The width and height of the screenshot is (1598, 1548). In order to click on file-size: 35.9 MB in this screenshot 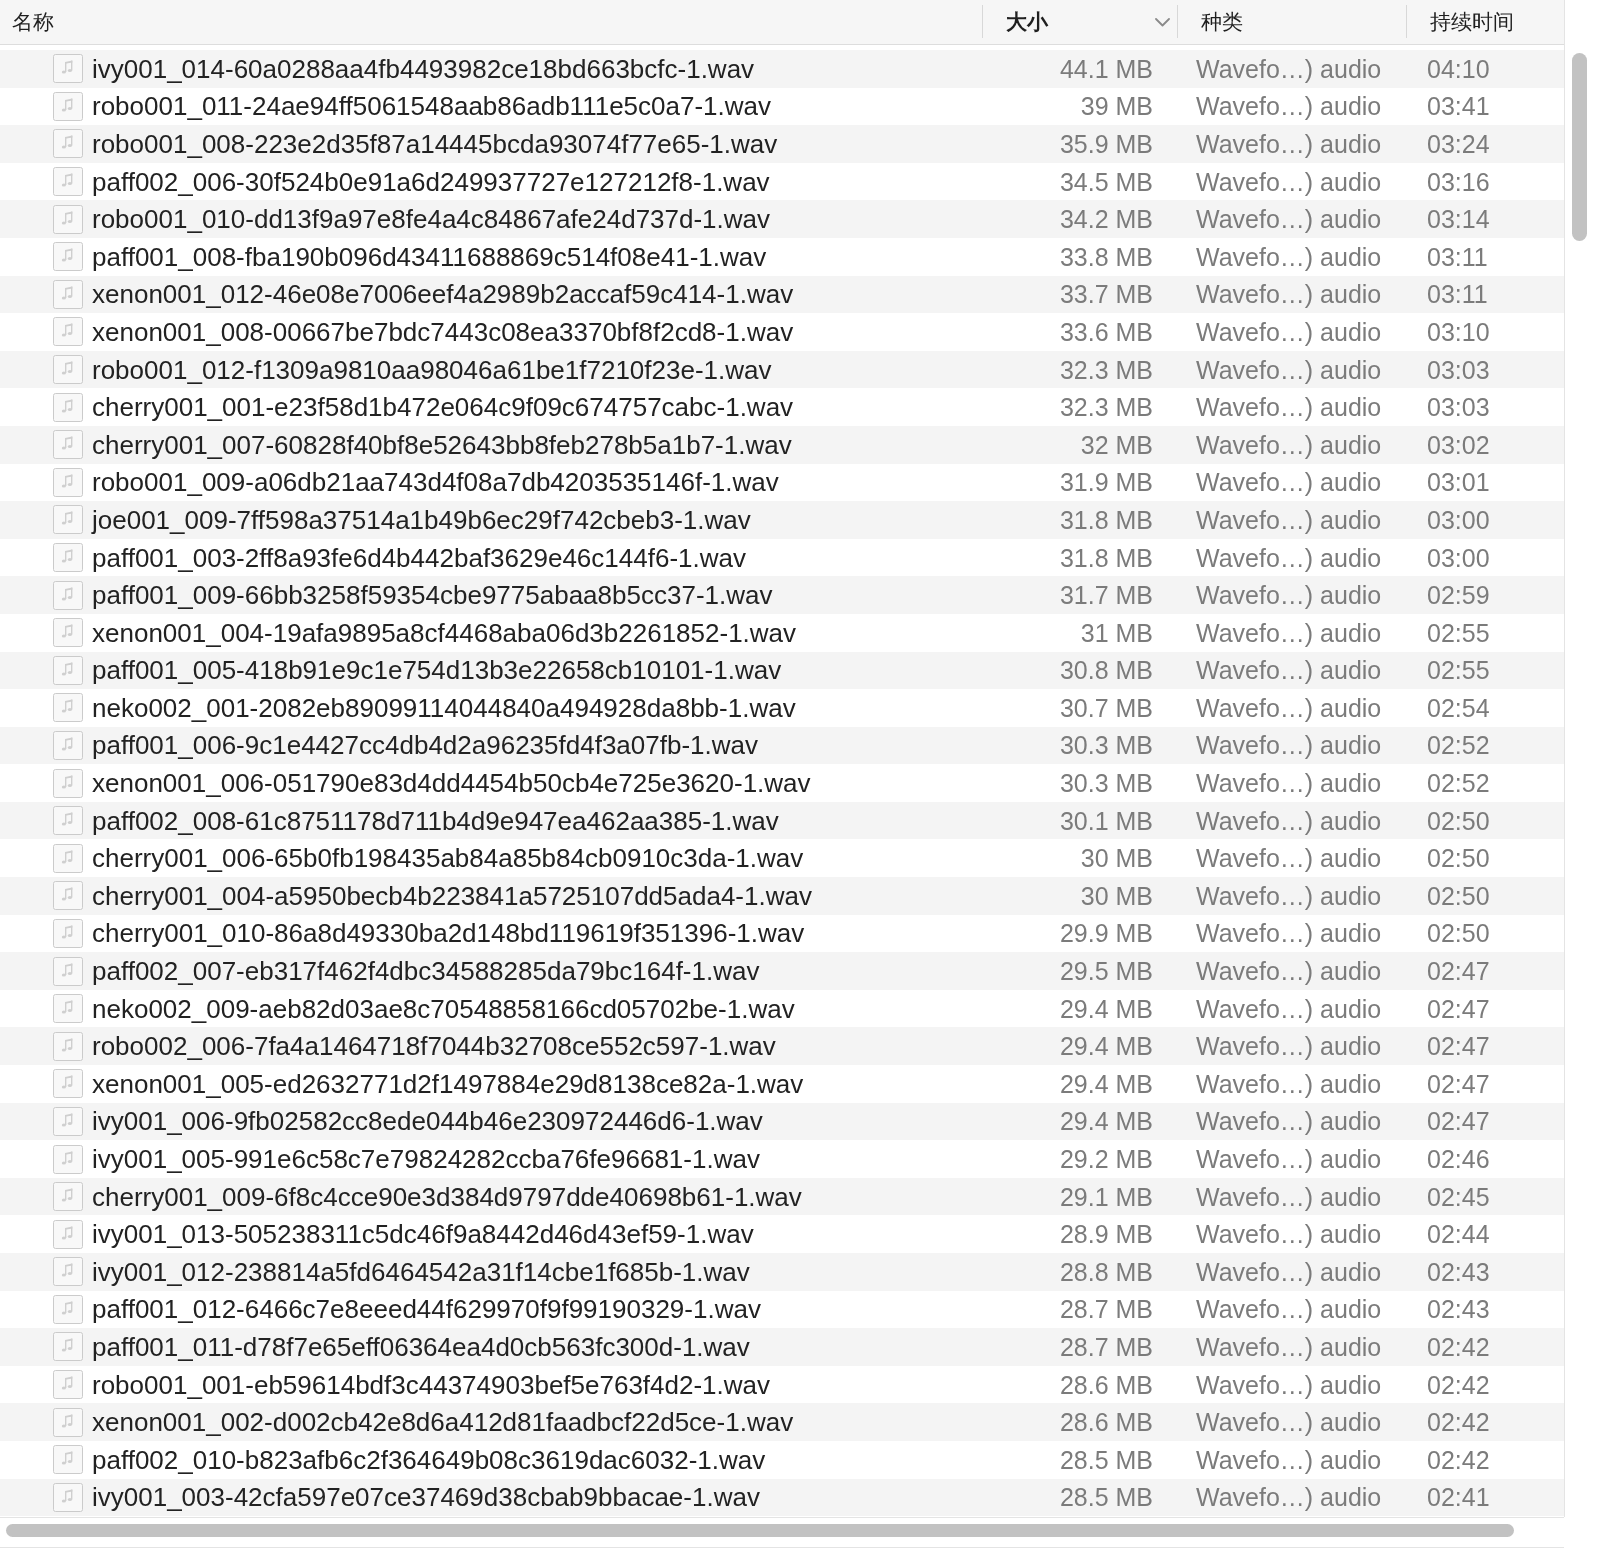, I will do `click(1106, 144)`.